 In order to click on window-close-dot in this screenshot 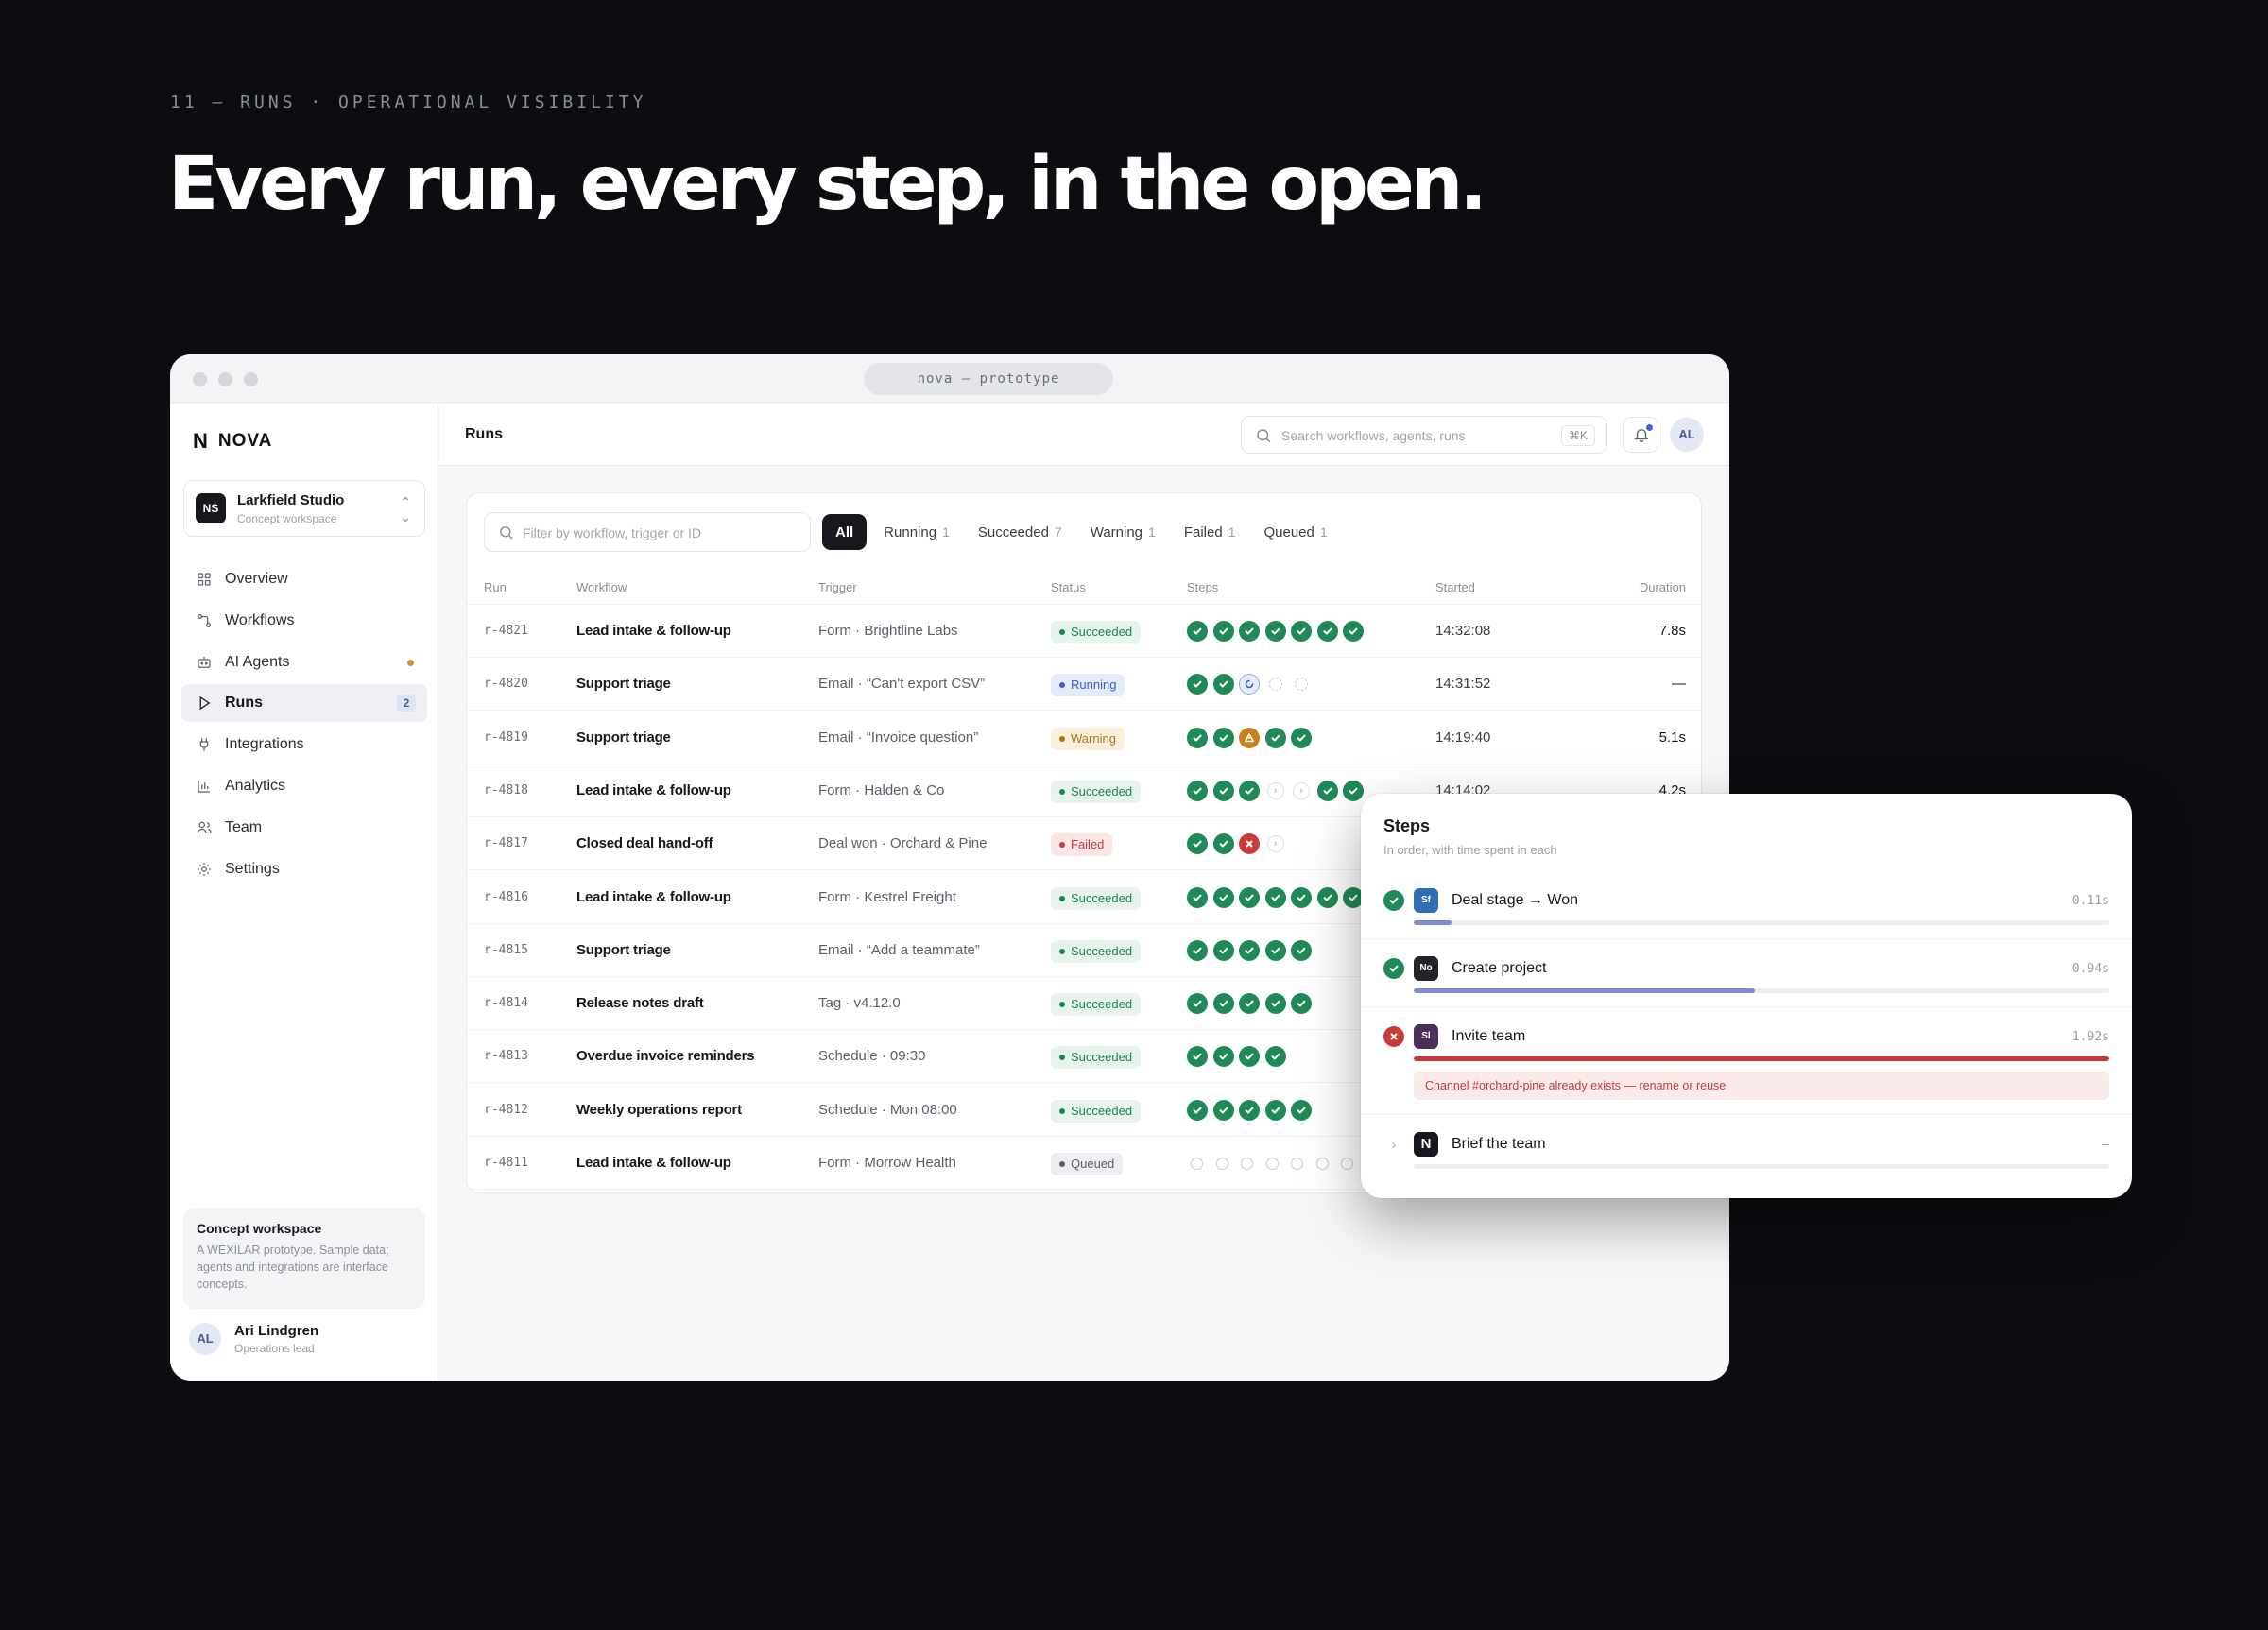, I will do `click(200, 379)`.